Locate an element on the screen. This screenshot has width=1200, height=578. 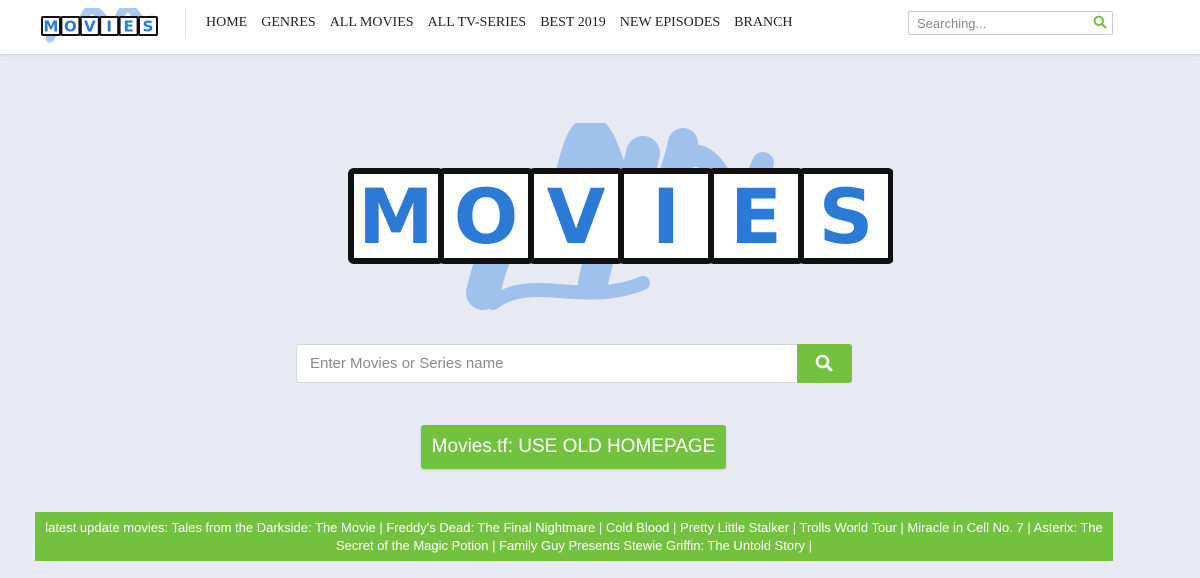
nav-item-home: HOME is located at coordinates (226, 23).